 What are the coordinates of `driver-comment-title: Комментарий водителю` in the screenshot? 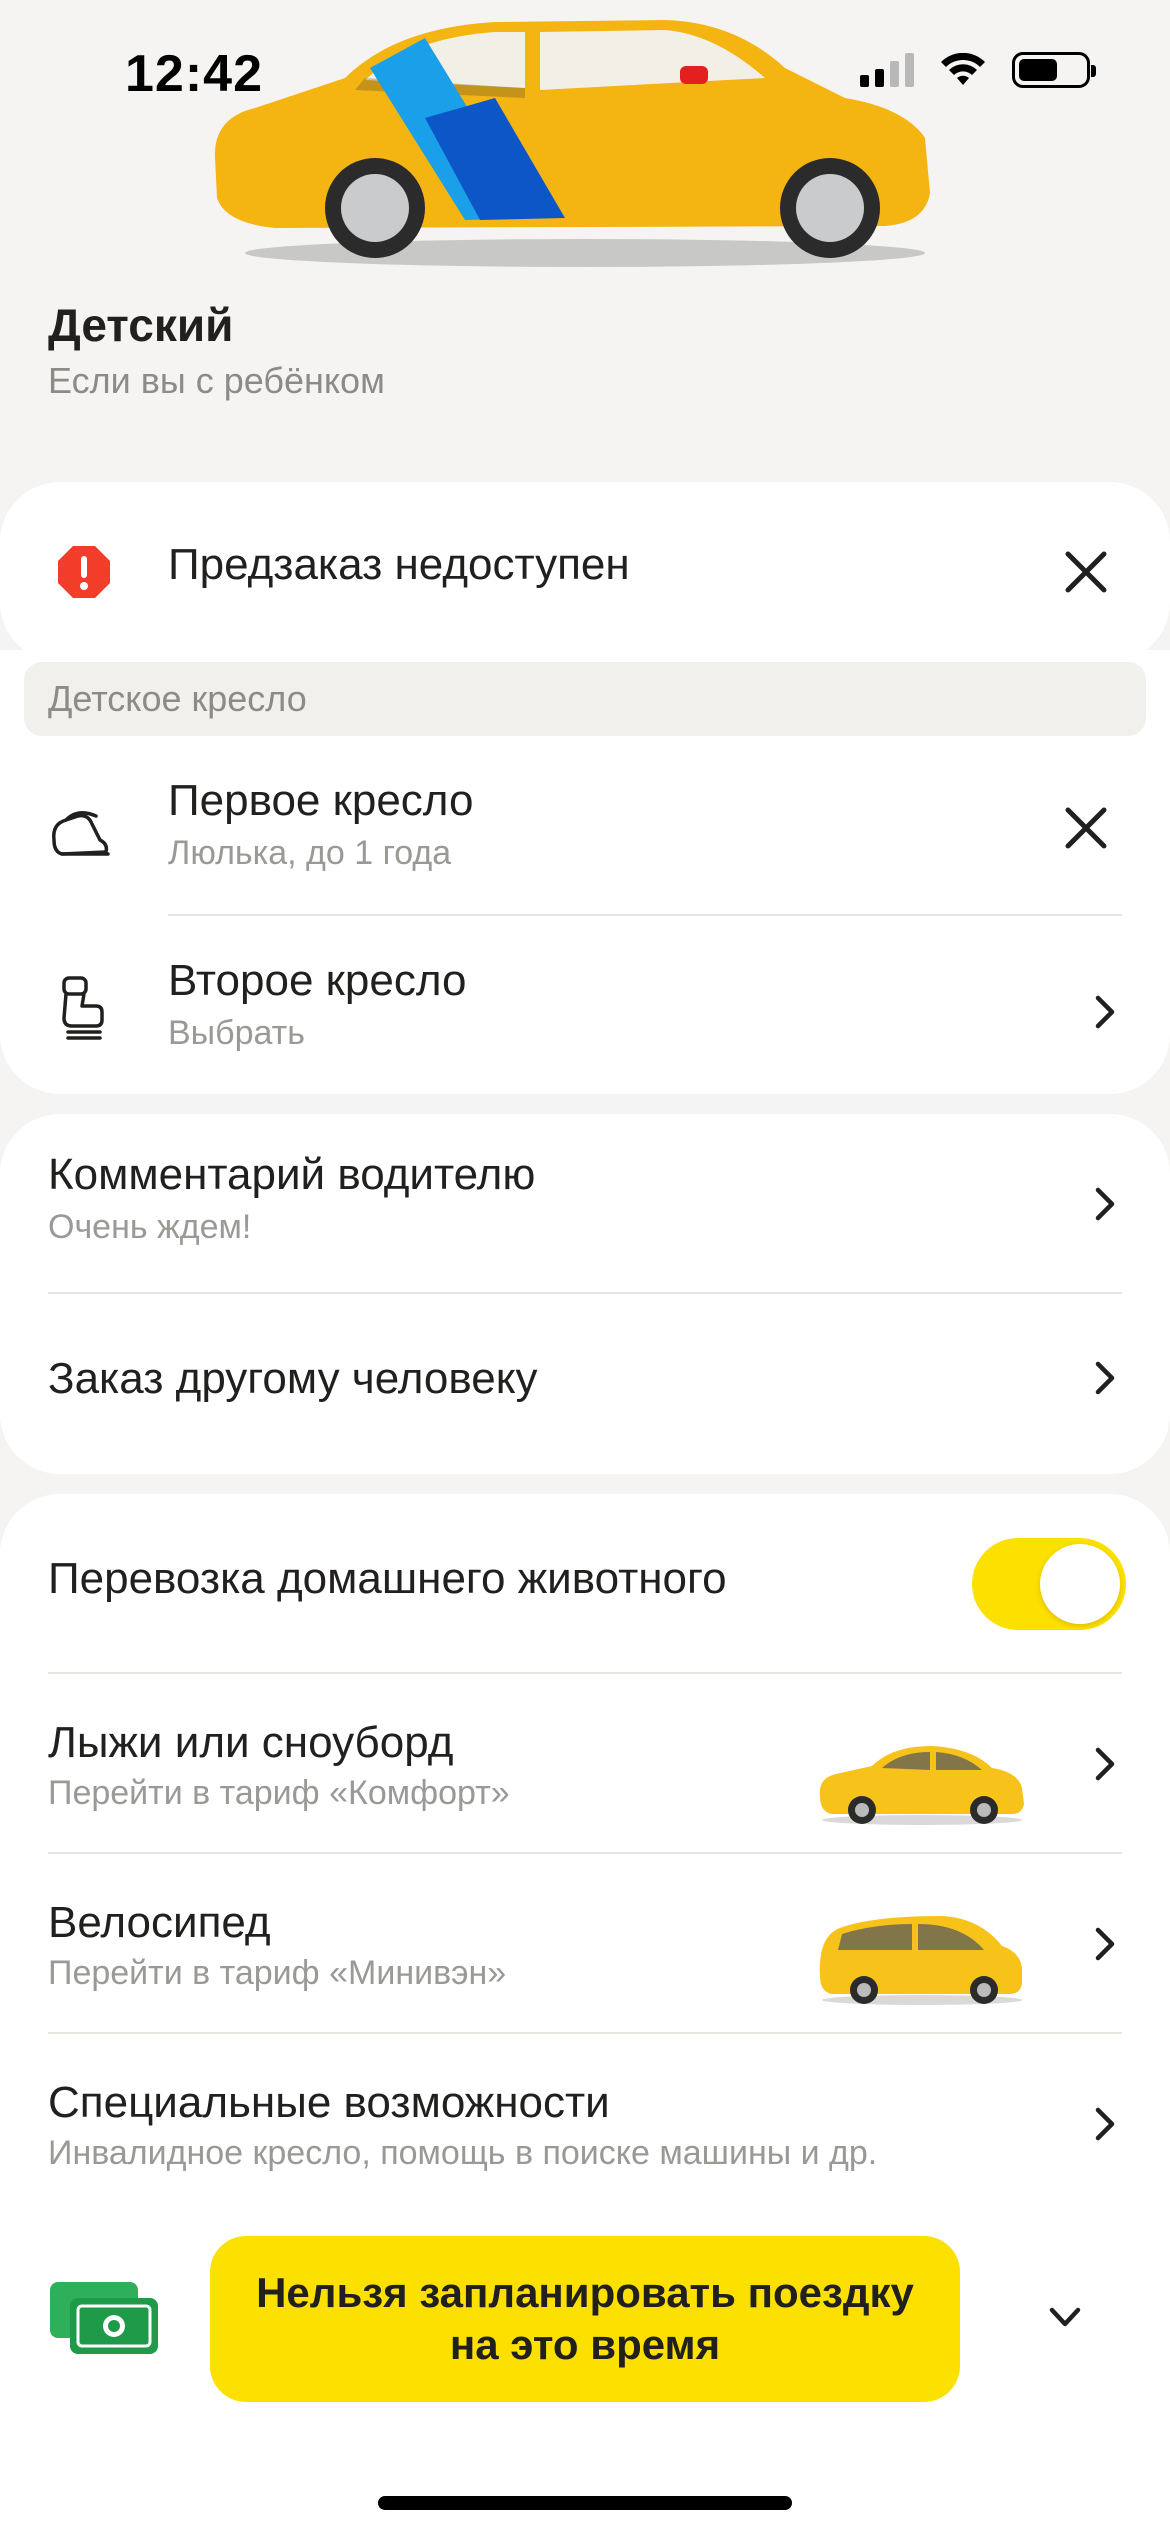 It's located at (292, 1174).